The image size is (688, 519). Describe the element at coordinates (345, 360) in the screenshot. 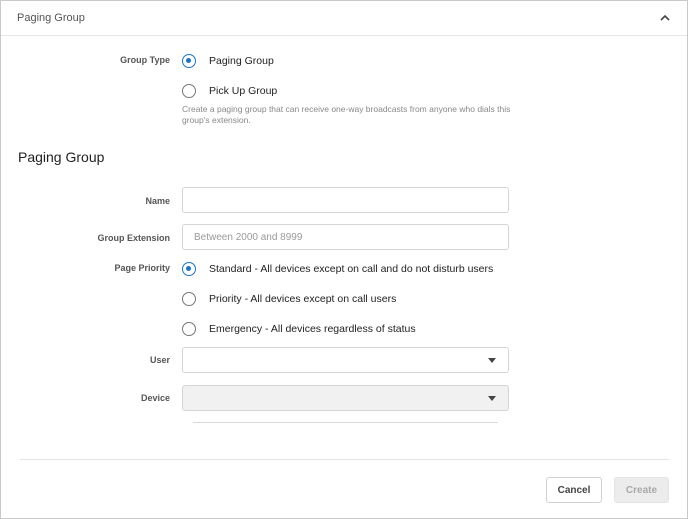

I see `user-select` at that location.